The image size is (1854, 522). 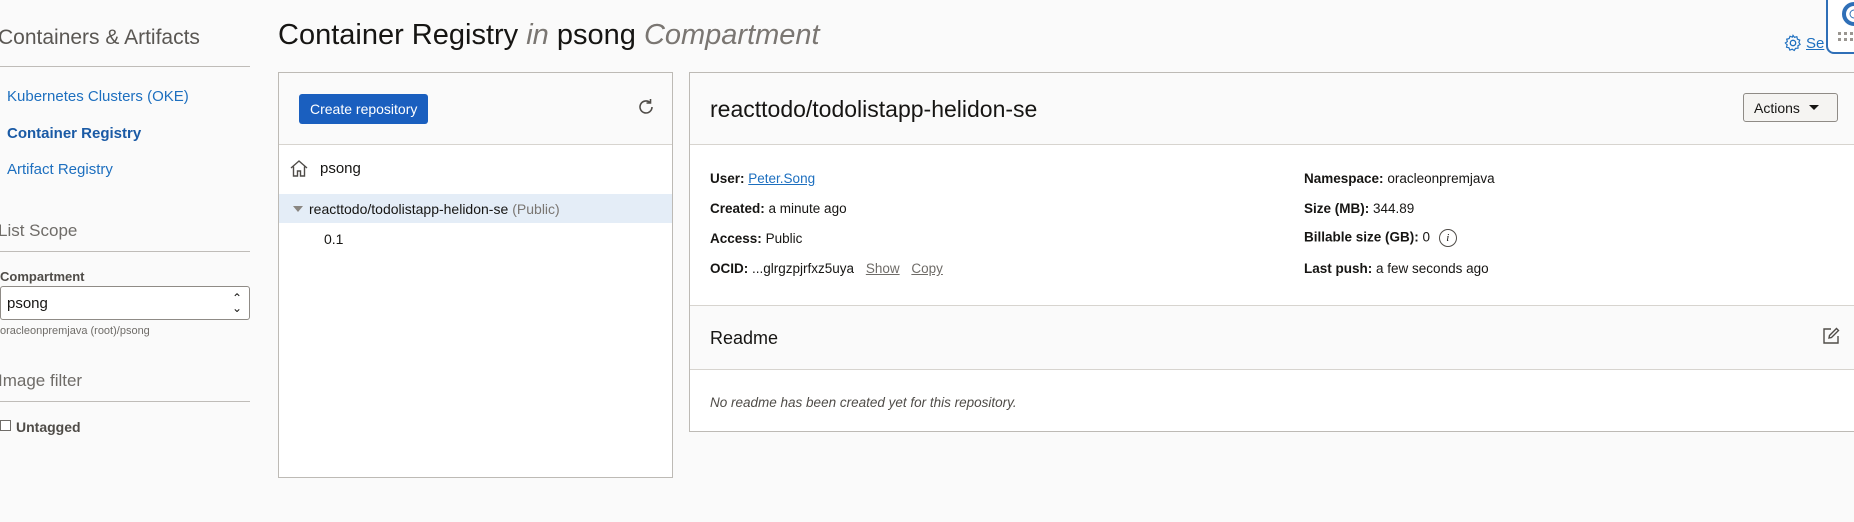 I want to click on image-filter-heading: Image filter, so click(x=41, y=380).